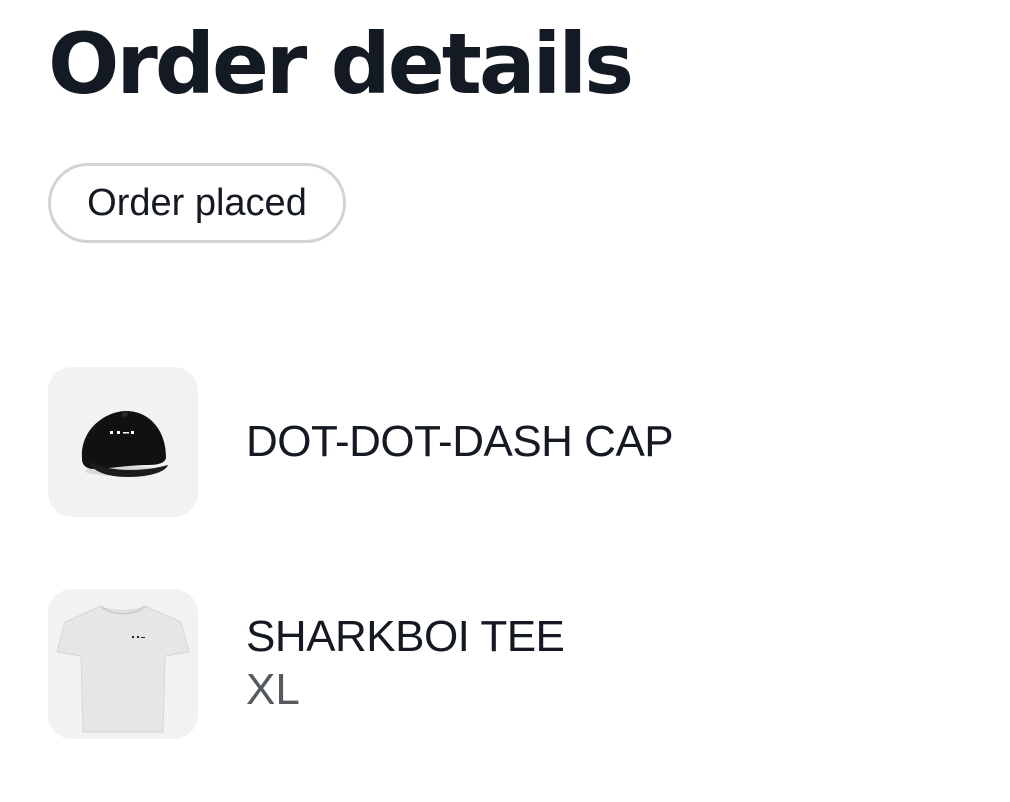  I want to click on product-name: DOT-DOT-DASH CAP, so click(460, 441).